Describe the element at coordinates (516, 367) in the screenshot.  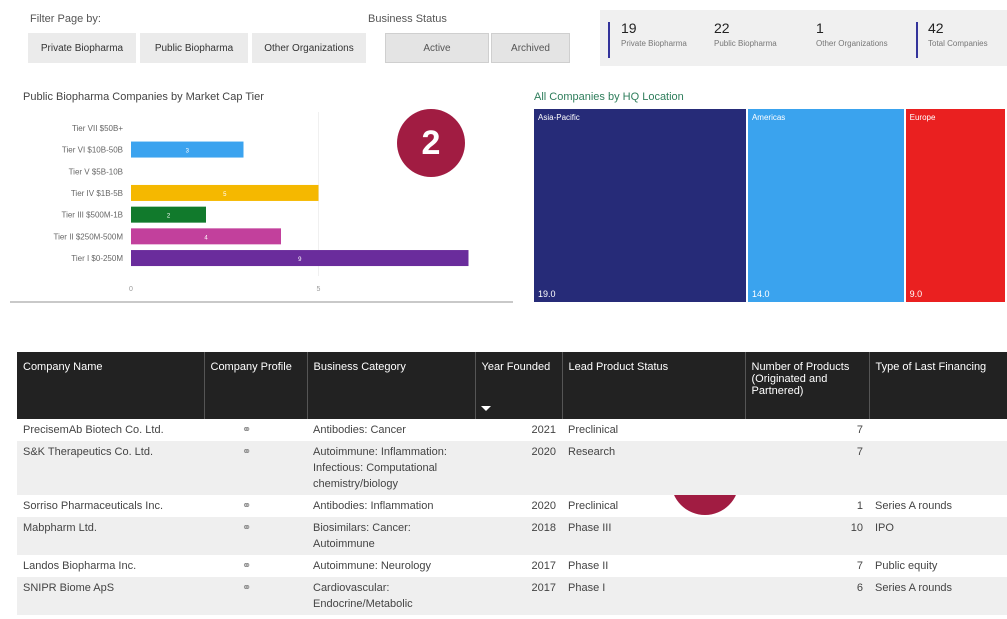
I see `col-header-year-founded-label: Year Founded` at that location.